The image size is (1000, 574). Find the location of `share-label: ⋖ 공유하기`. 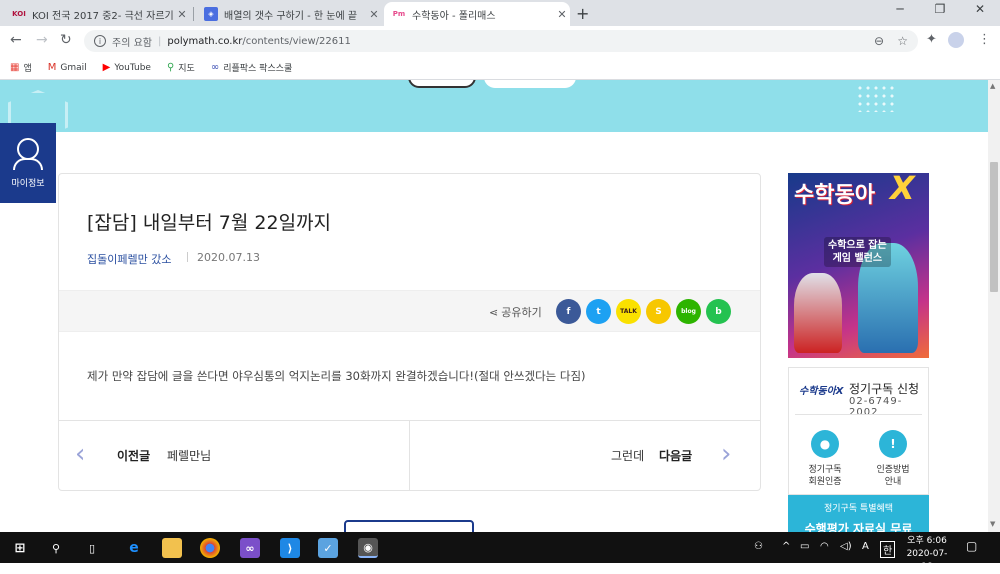

share-label: ⋖ 공유하기 is located at coordinates (515, 312).